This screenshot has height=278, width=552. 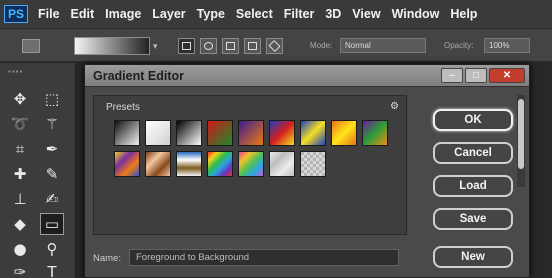 I want to click on preset-swatch-chrome, so click(x=189, y=164).